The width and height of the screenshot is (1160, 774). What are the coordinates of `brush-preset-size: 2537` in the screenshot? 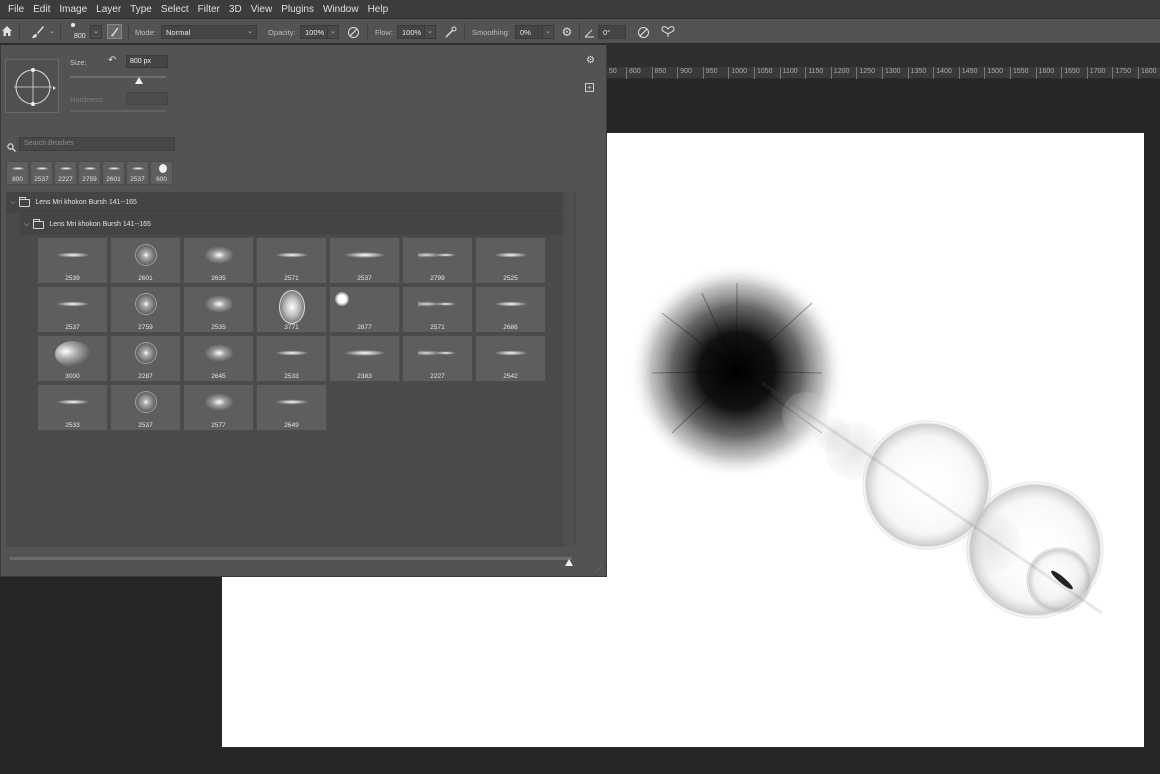 It's located at (364, 278).